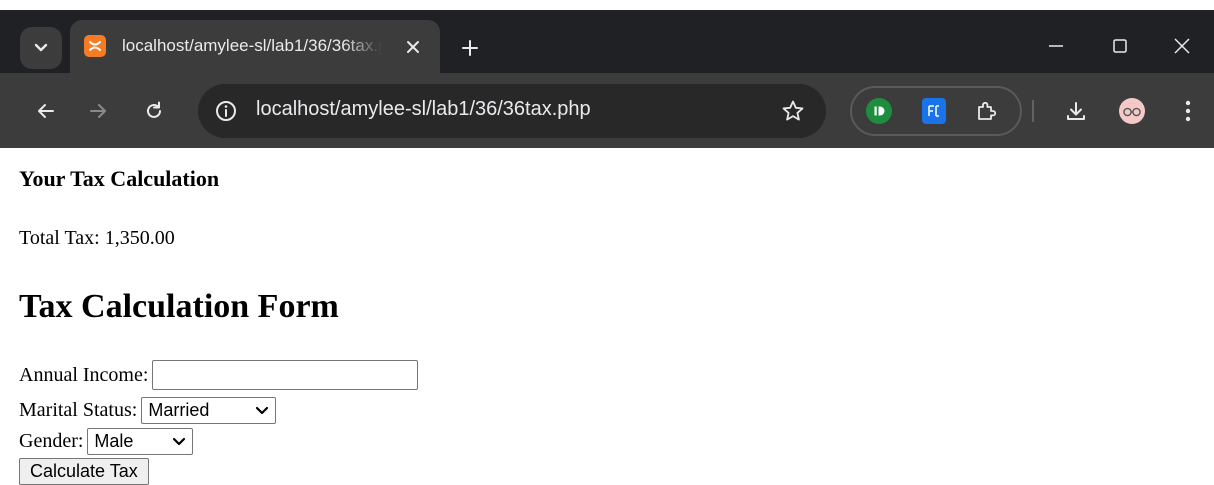  I want to click on address-bar: localhost/amylee-sl/lab1/36/36tax.php, so click(512, 111).